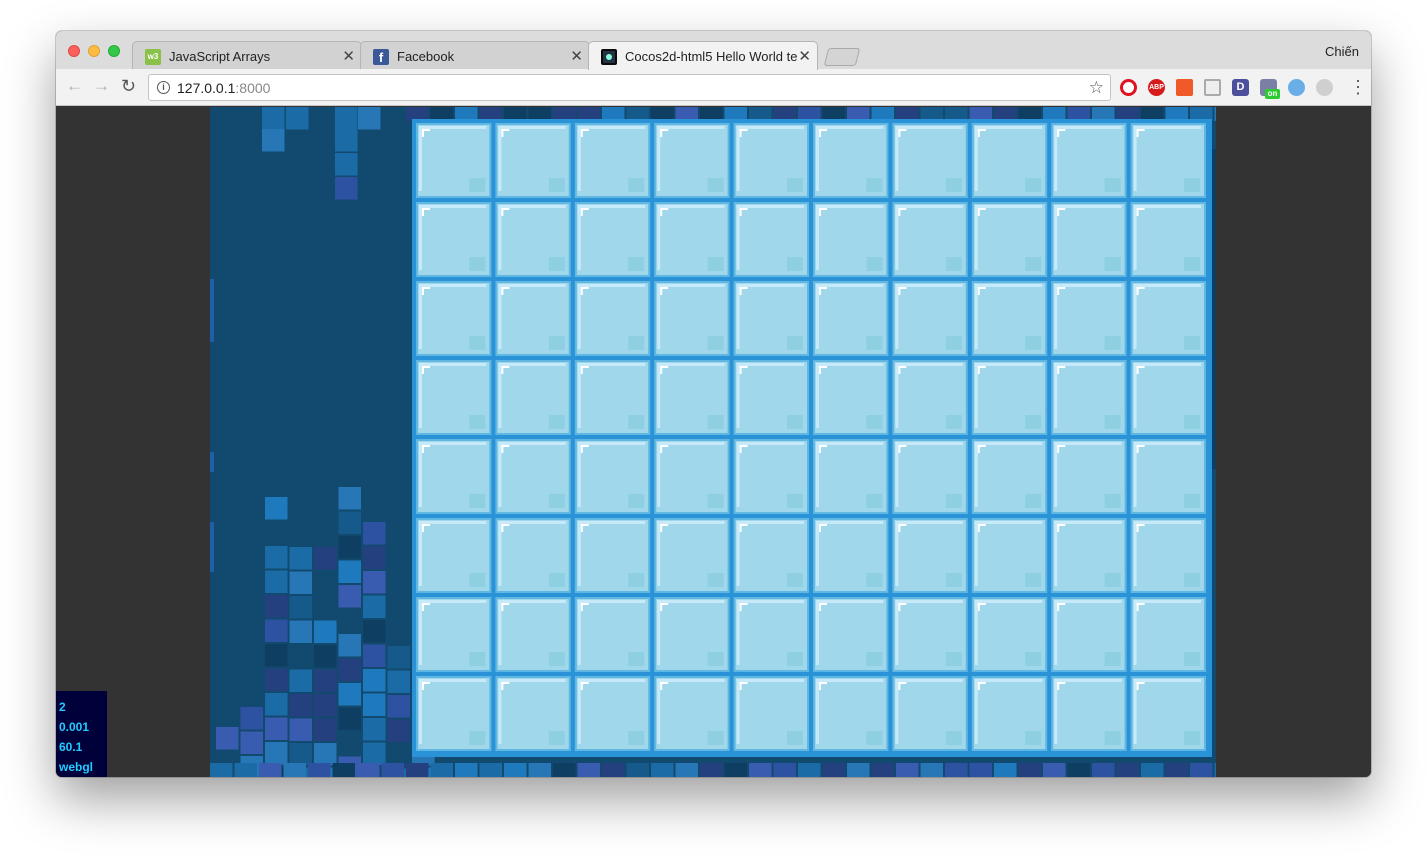 The image size is (1427, 857). What do you see at coordinates (629, 87) in the screenshot?
I see `address-bar: i 127.0.0.1:8000 ☆` at bounding box center [629, 87].